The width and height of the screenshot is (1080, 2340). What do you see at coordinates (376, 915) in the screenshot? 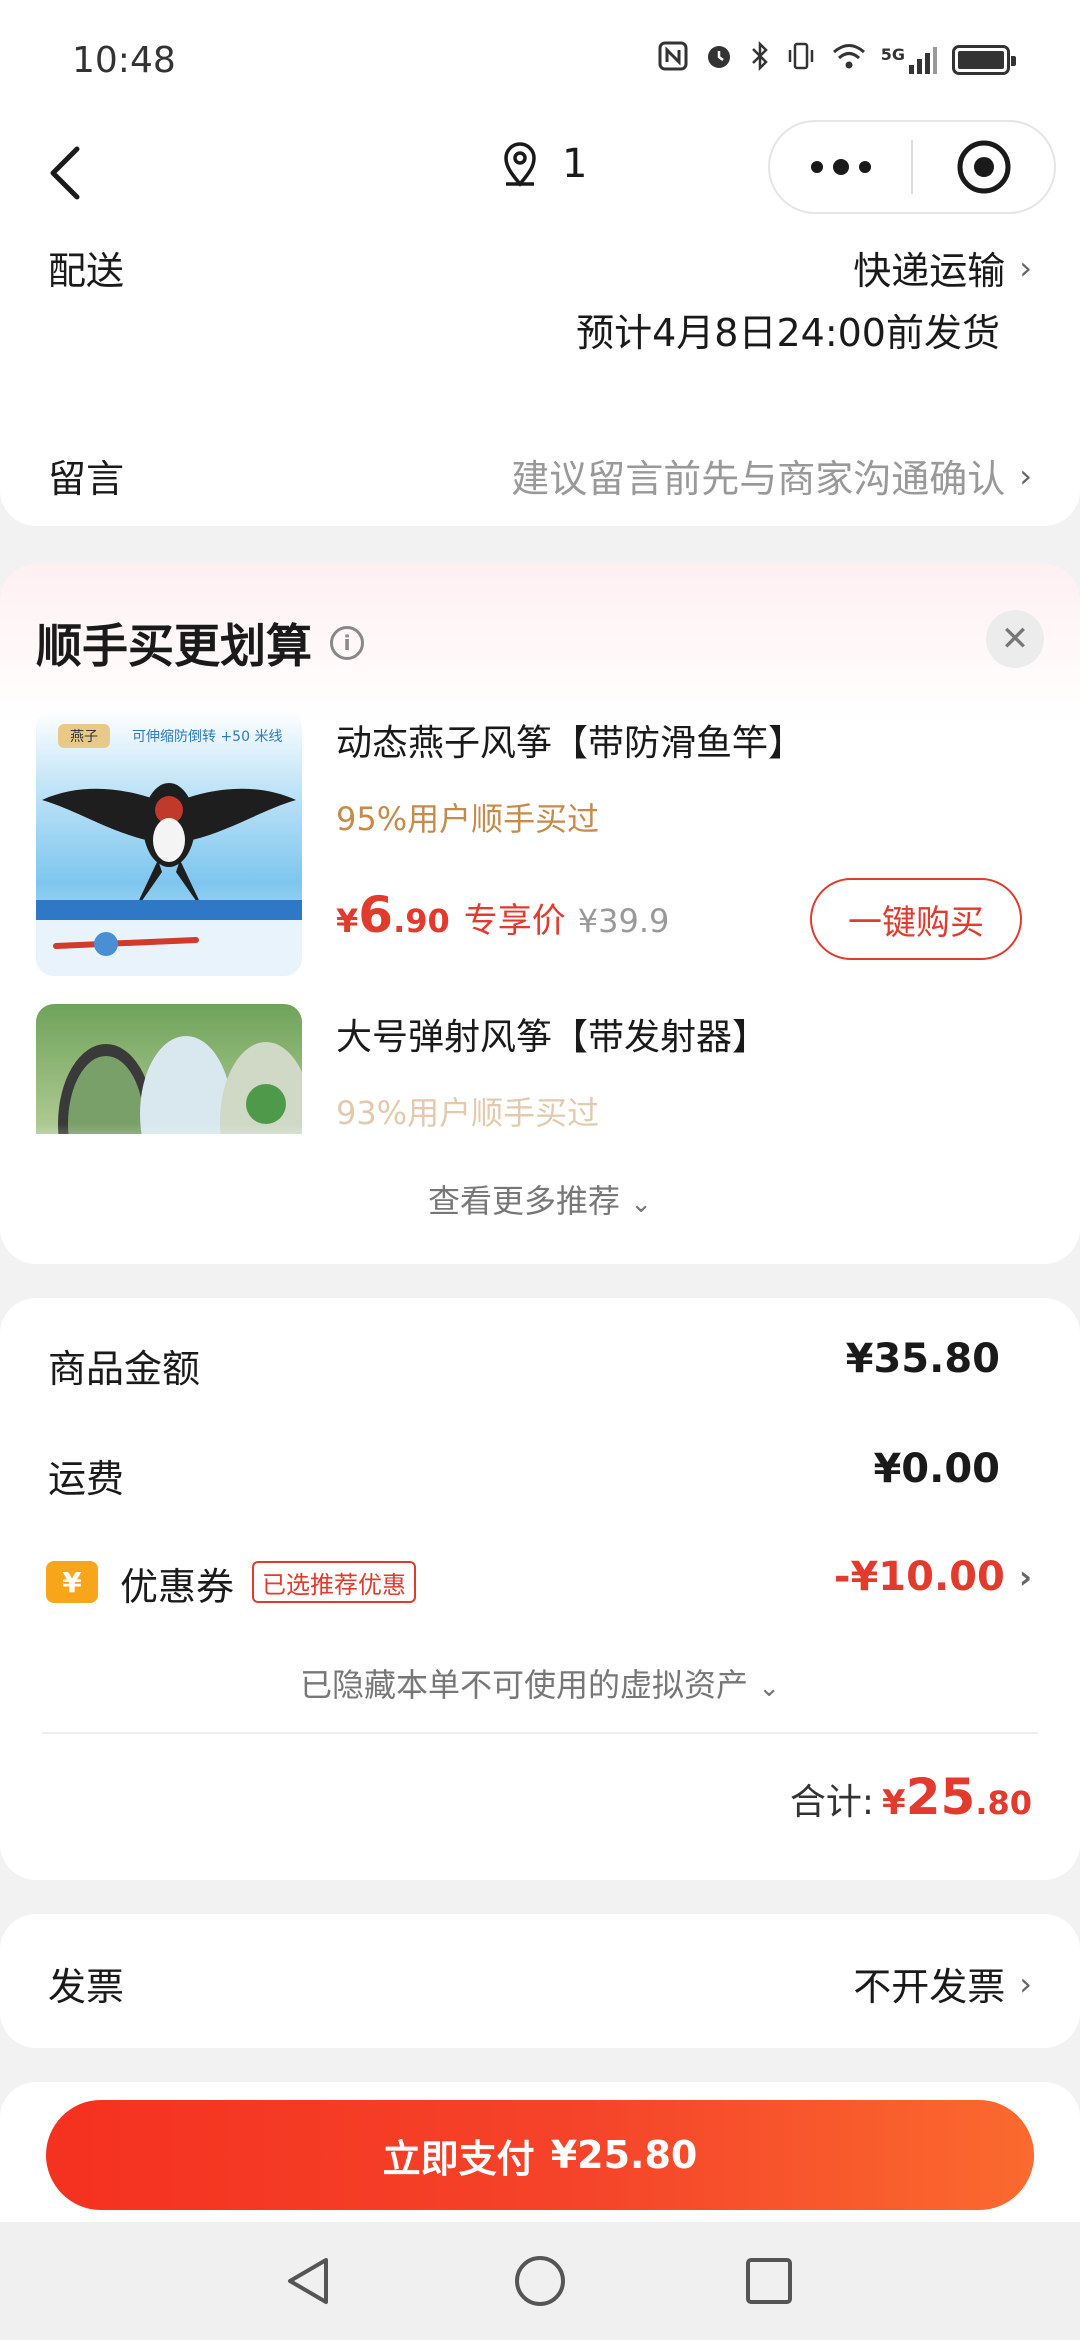
I see `price-integer: 6` at bounding box center [376, 915].